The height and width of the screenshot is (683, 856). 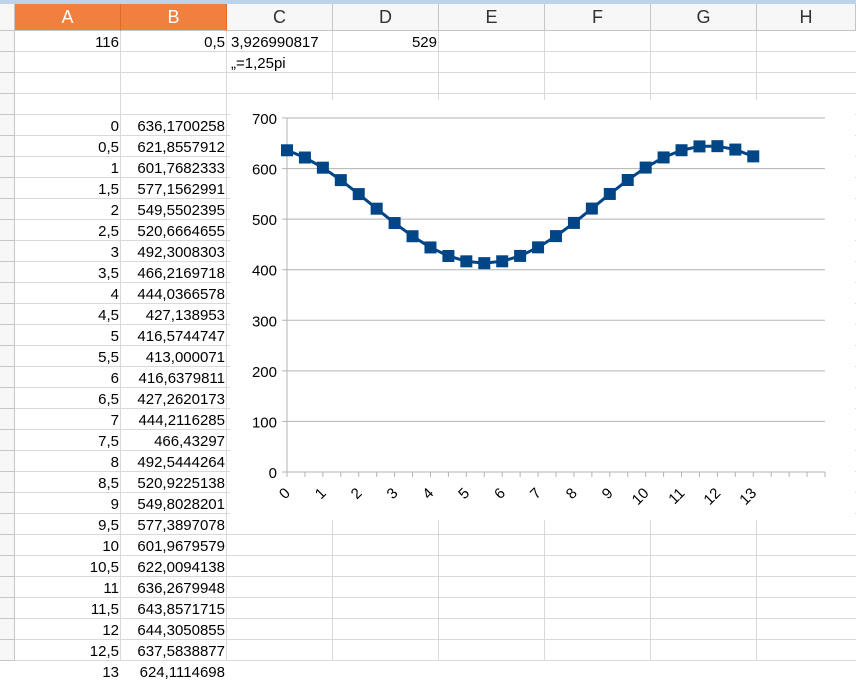 I want to click on cell-d1: 529, so click(x=386, y=42).